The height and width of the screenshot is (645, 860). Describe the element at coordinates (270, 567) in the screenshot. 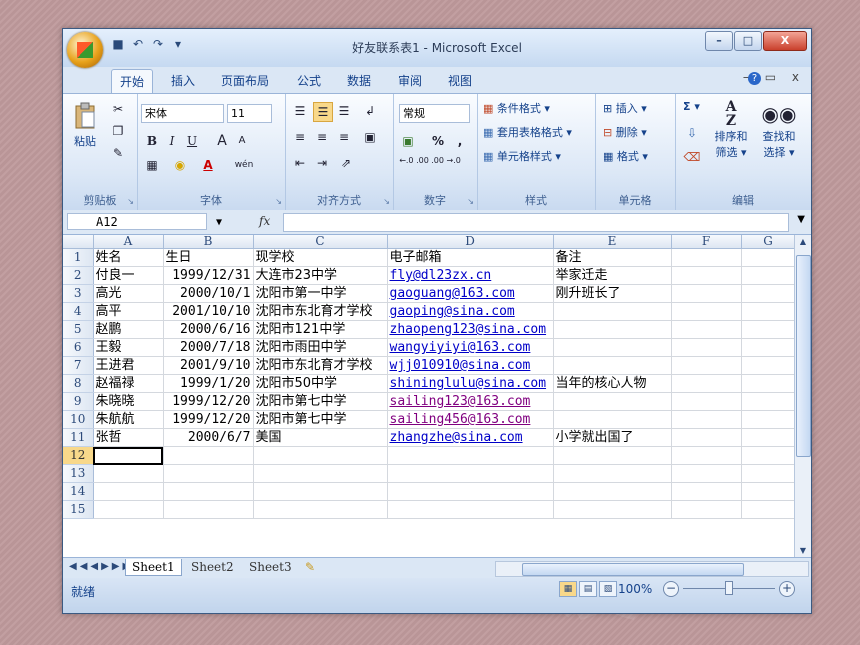

I see `sheet-tab-sheet3: Sheet3` at that location.